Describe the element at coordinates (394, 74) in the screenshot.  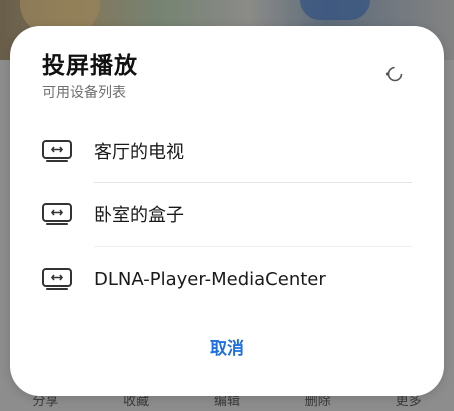
I see `loading-spinner-icon` at that location.